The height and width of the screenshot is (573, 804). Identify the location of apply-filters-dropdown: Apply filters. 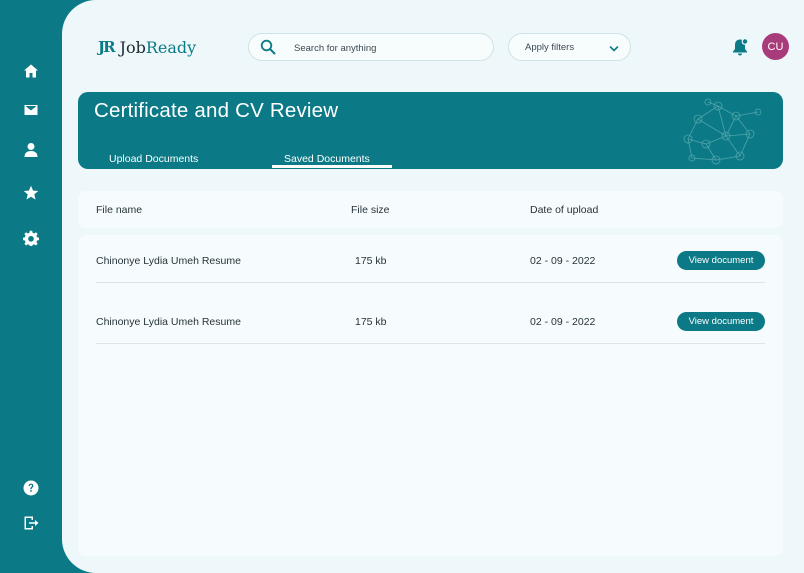
(569, 47).